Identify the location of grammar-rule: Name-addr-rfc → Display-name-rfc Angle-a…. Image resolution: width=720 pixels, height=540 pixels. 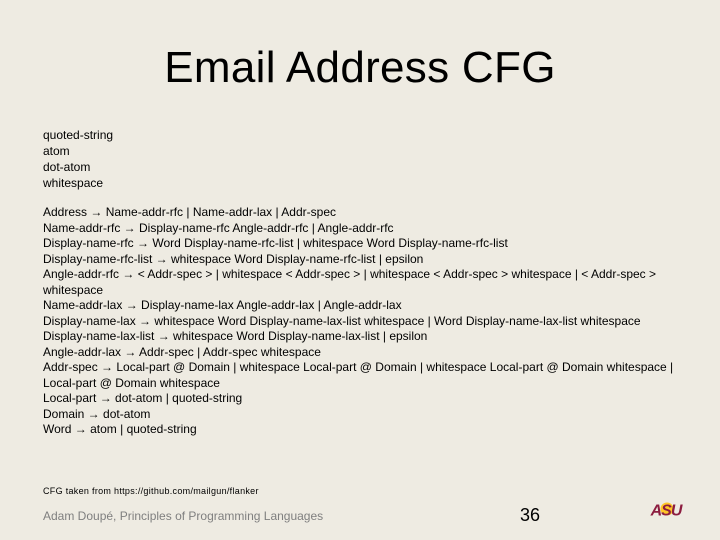
(218, 227).